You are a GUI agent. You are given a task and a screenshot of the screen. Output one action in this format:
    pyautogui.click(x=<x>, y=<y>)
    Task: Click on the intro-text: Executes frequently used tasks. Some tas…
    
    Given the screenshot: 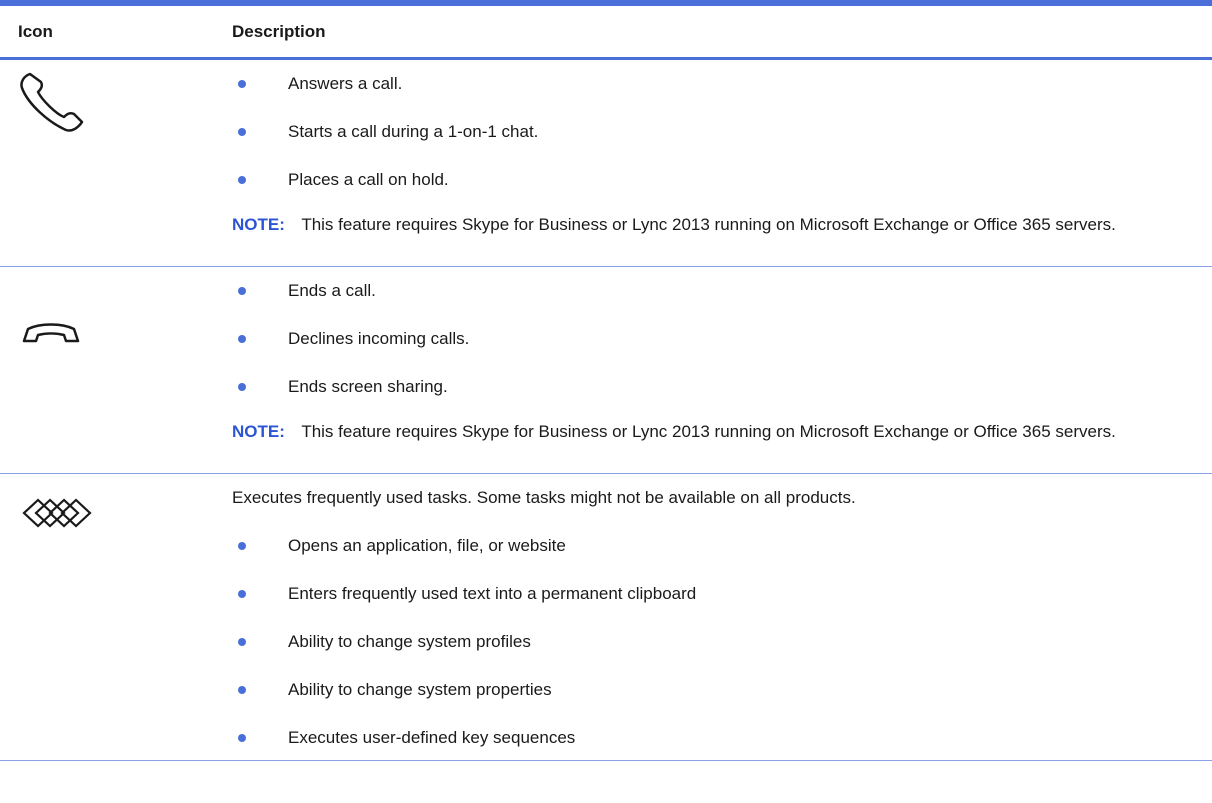 What is the action you would take?
    pyautogui.click(x=544, y=497)
    